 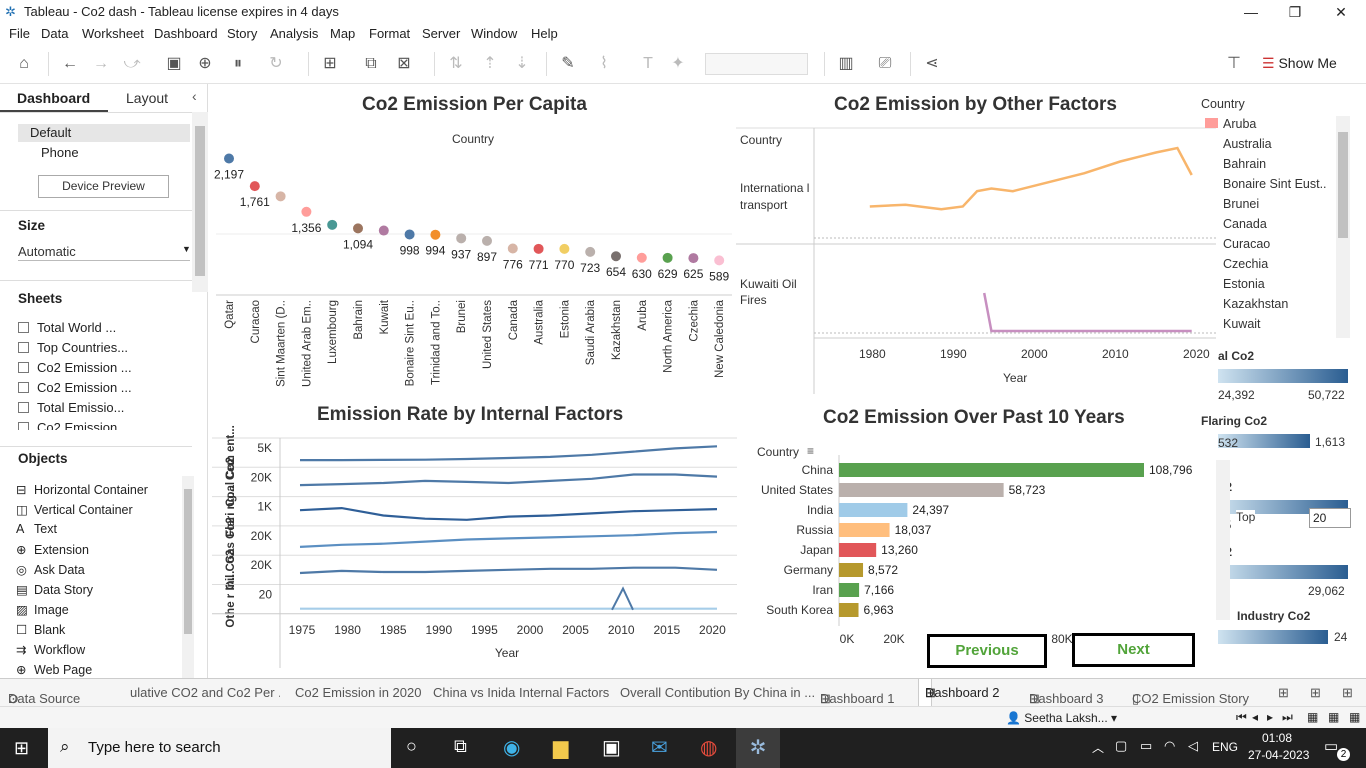 What do you see at coordinates (194, 96) in the screenshot?
I see `collapse-panel-icon: ‹` at bounding box center [194, 96].